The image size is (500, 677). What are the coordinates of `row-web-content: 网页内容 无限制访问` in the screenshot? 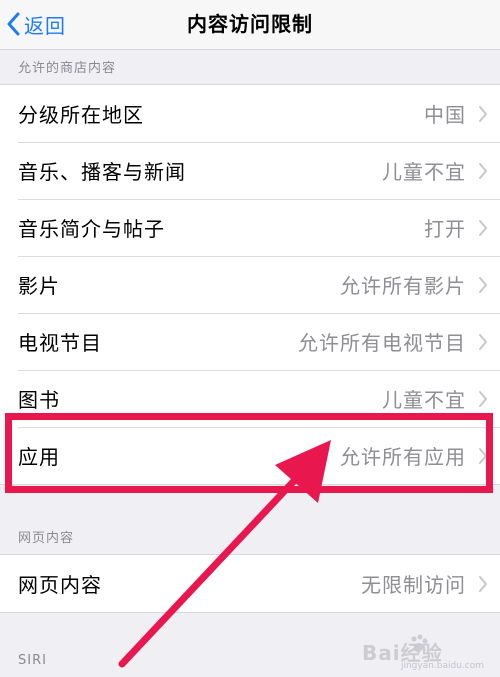 It's located at (250, 583).